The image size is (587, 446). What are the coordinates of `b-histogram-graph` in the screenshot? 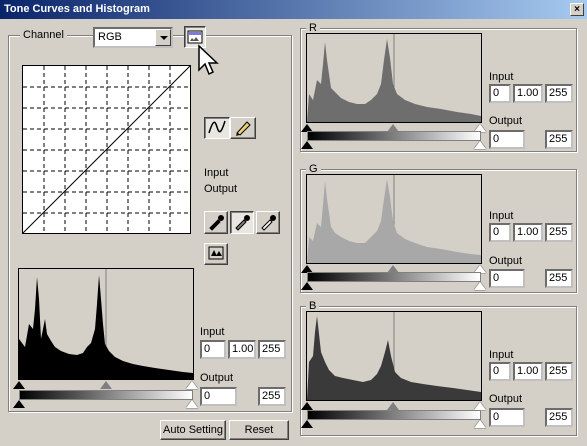 It's located at (394, 356).